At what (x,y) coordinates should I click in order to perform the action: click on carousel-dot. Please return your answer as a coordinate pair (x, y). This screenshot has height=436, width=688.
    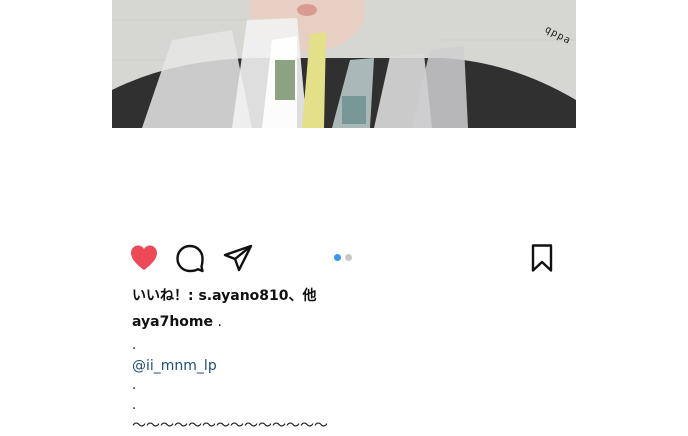
    Looking at the image, I should click on (348, 257).